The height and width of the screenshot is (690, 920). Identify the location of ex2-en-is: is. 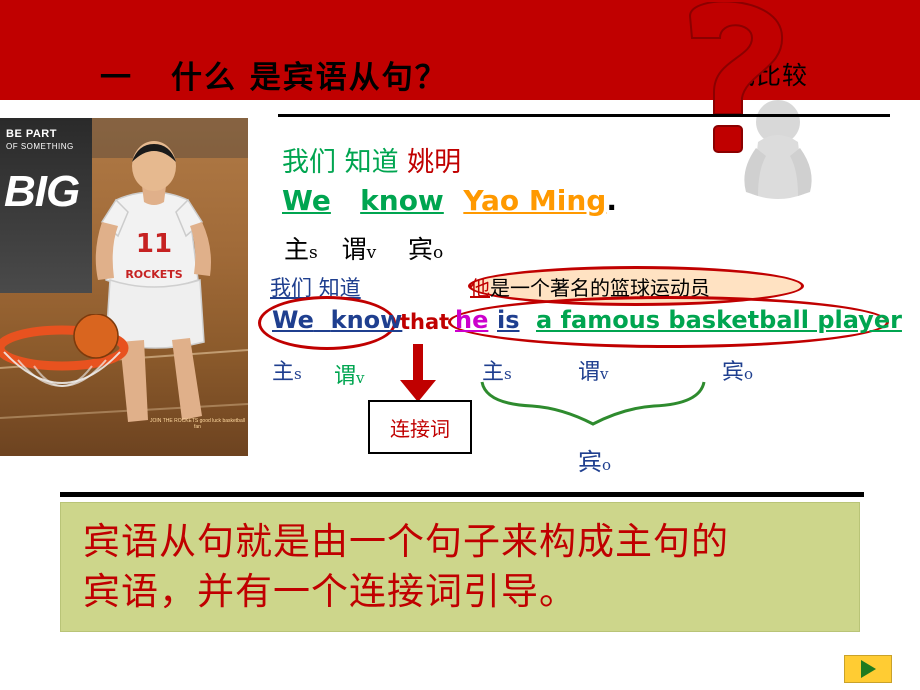
(508, 320).